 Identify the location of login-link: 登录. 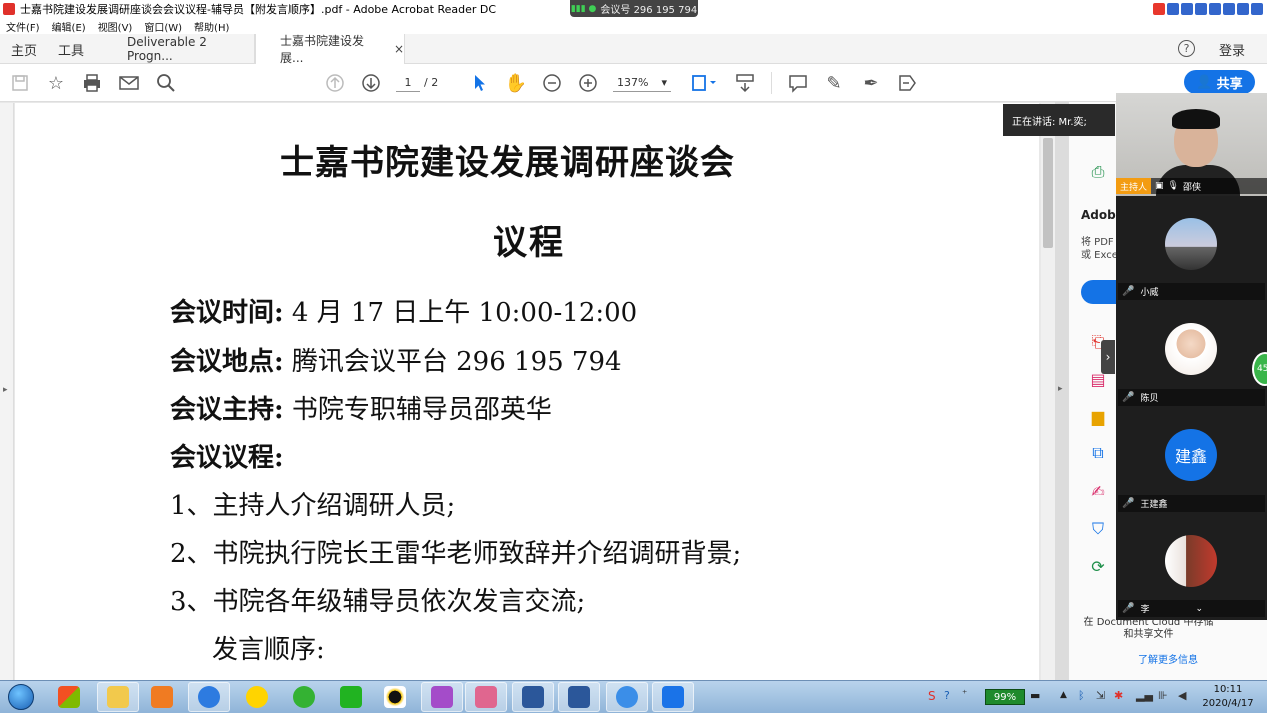
(1232, 49).